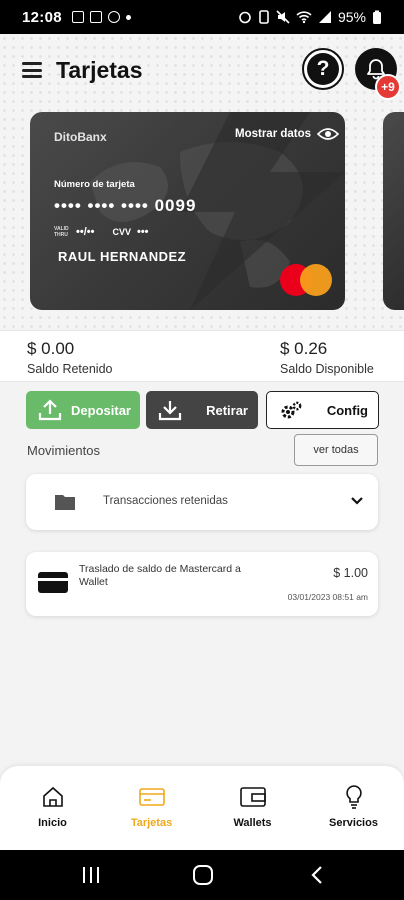  What do you see at coordinates (65, 502) in the screenshot?
I see `folder-icon` at bounding box center [65, 502].